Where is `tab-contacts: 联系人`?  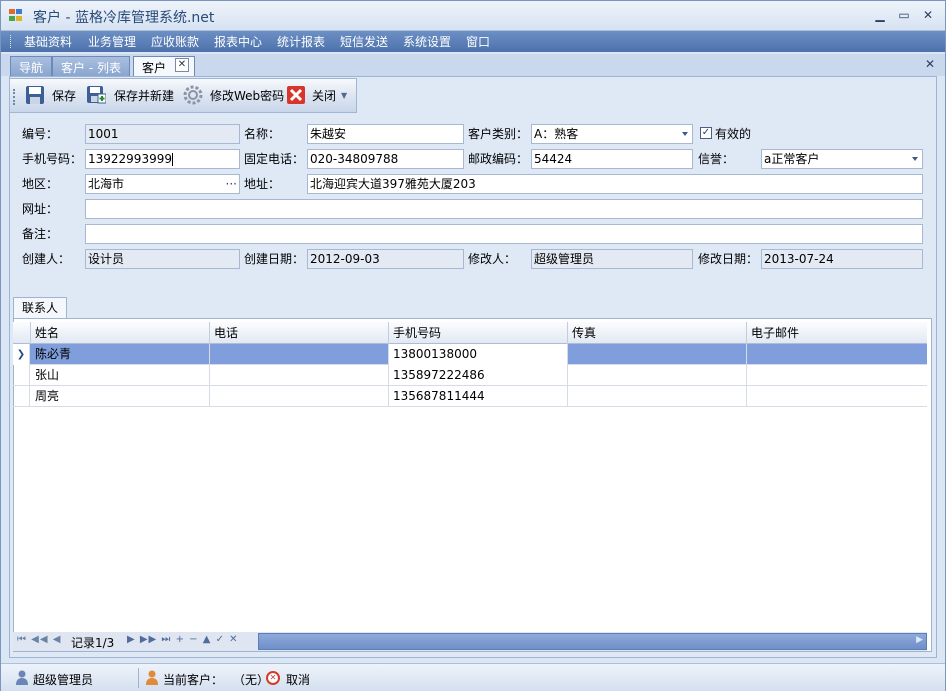 tab-contacts: 联系人 is located at coordinates (40, 307).